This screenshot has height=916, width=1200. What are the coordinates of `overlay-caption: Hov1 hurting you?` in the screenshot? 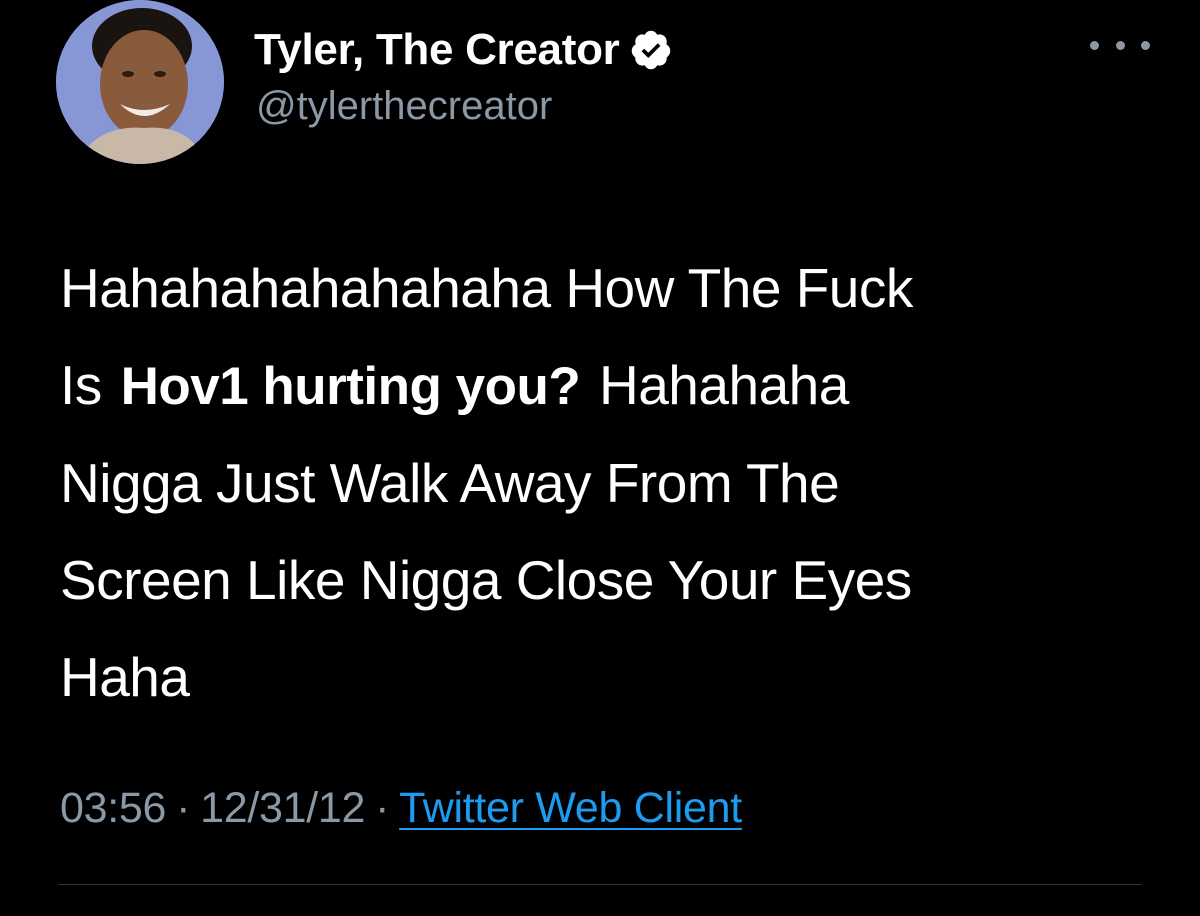 It's located at (350, 386).